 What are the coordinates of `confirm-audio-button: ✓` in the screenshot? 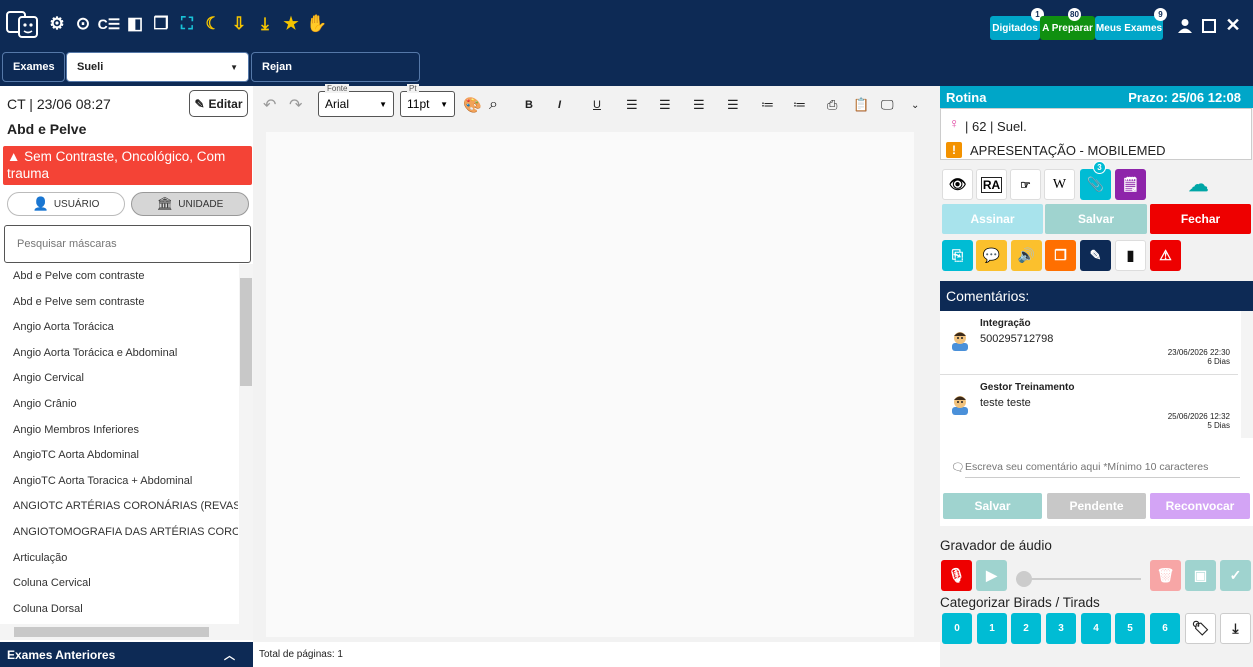 It's located at (1235, 575).